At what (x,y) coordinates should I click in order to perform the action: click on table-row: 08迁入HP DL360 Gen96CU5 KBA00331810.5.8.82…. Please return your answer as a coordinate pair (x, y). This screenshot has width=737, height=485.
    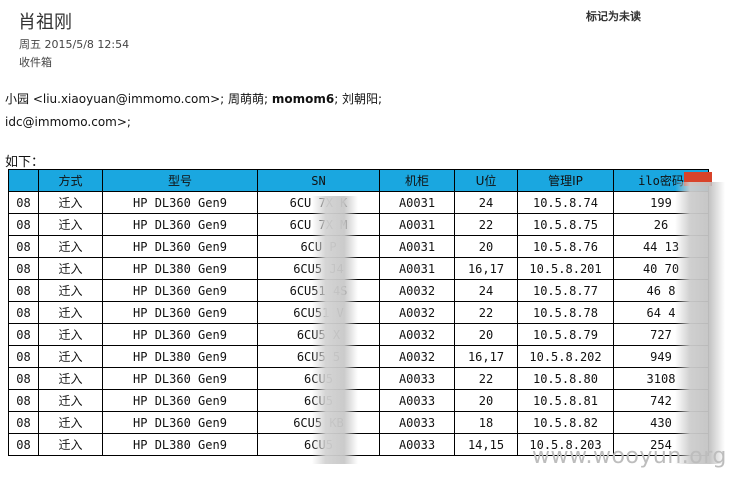
    Looking at the image, I should click on (358, 422).